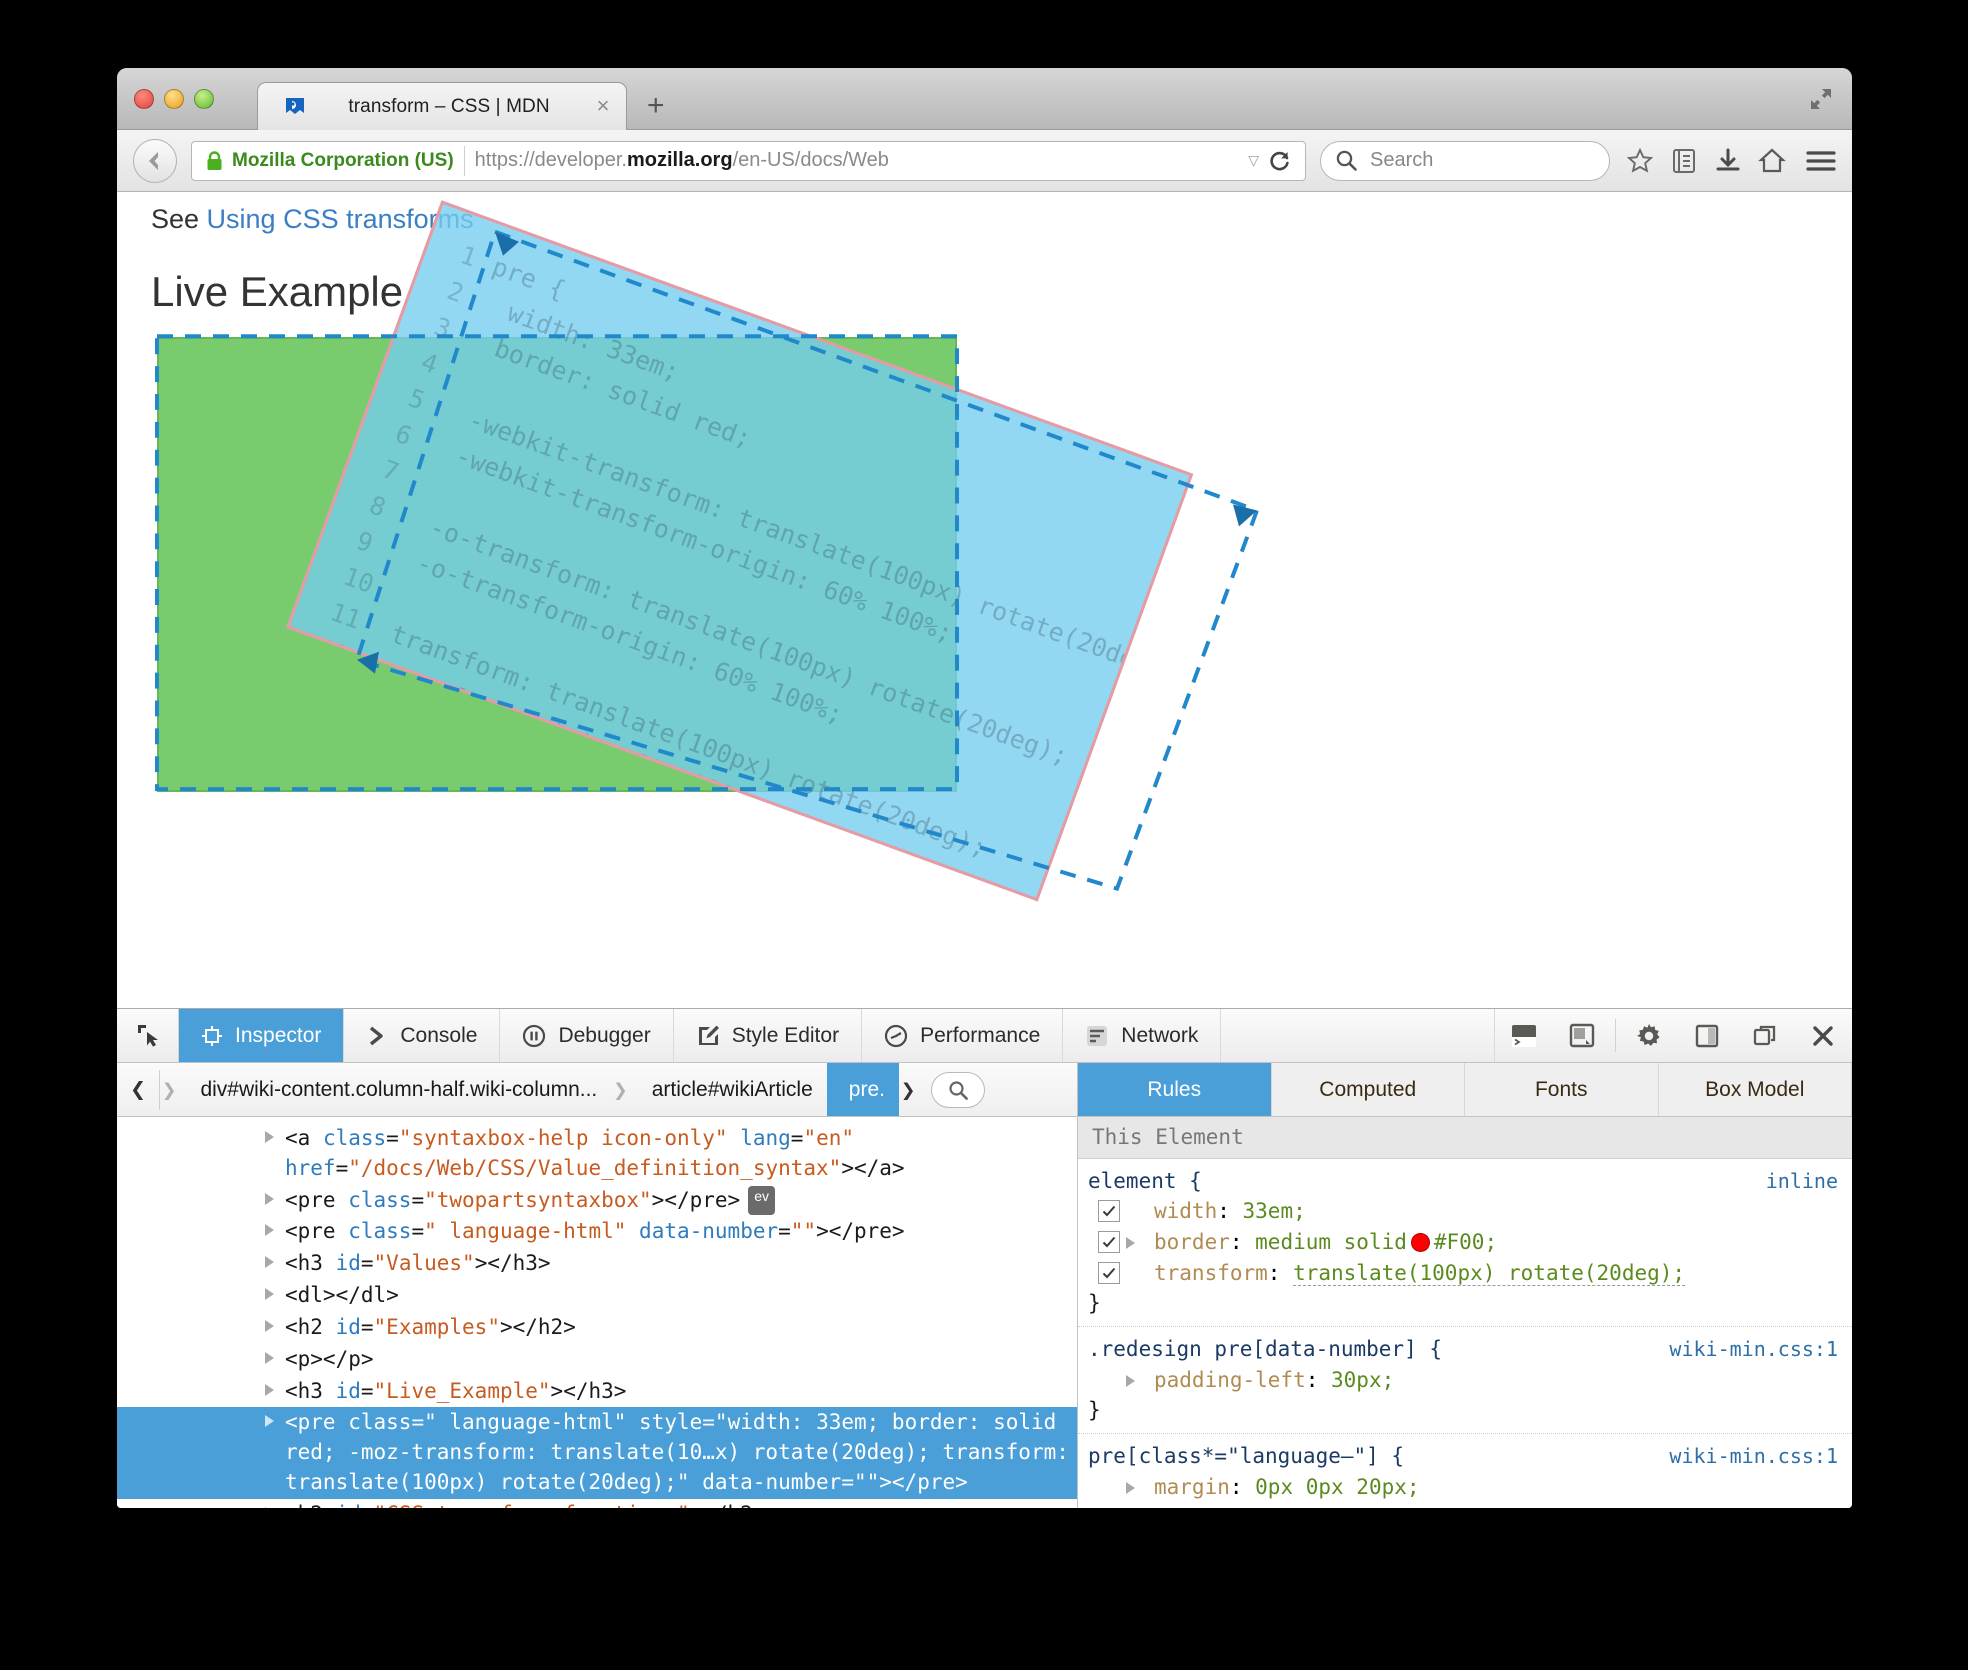  I want to click on css-property-value: 0px 0px 20px;, so click(1337, 1487).